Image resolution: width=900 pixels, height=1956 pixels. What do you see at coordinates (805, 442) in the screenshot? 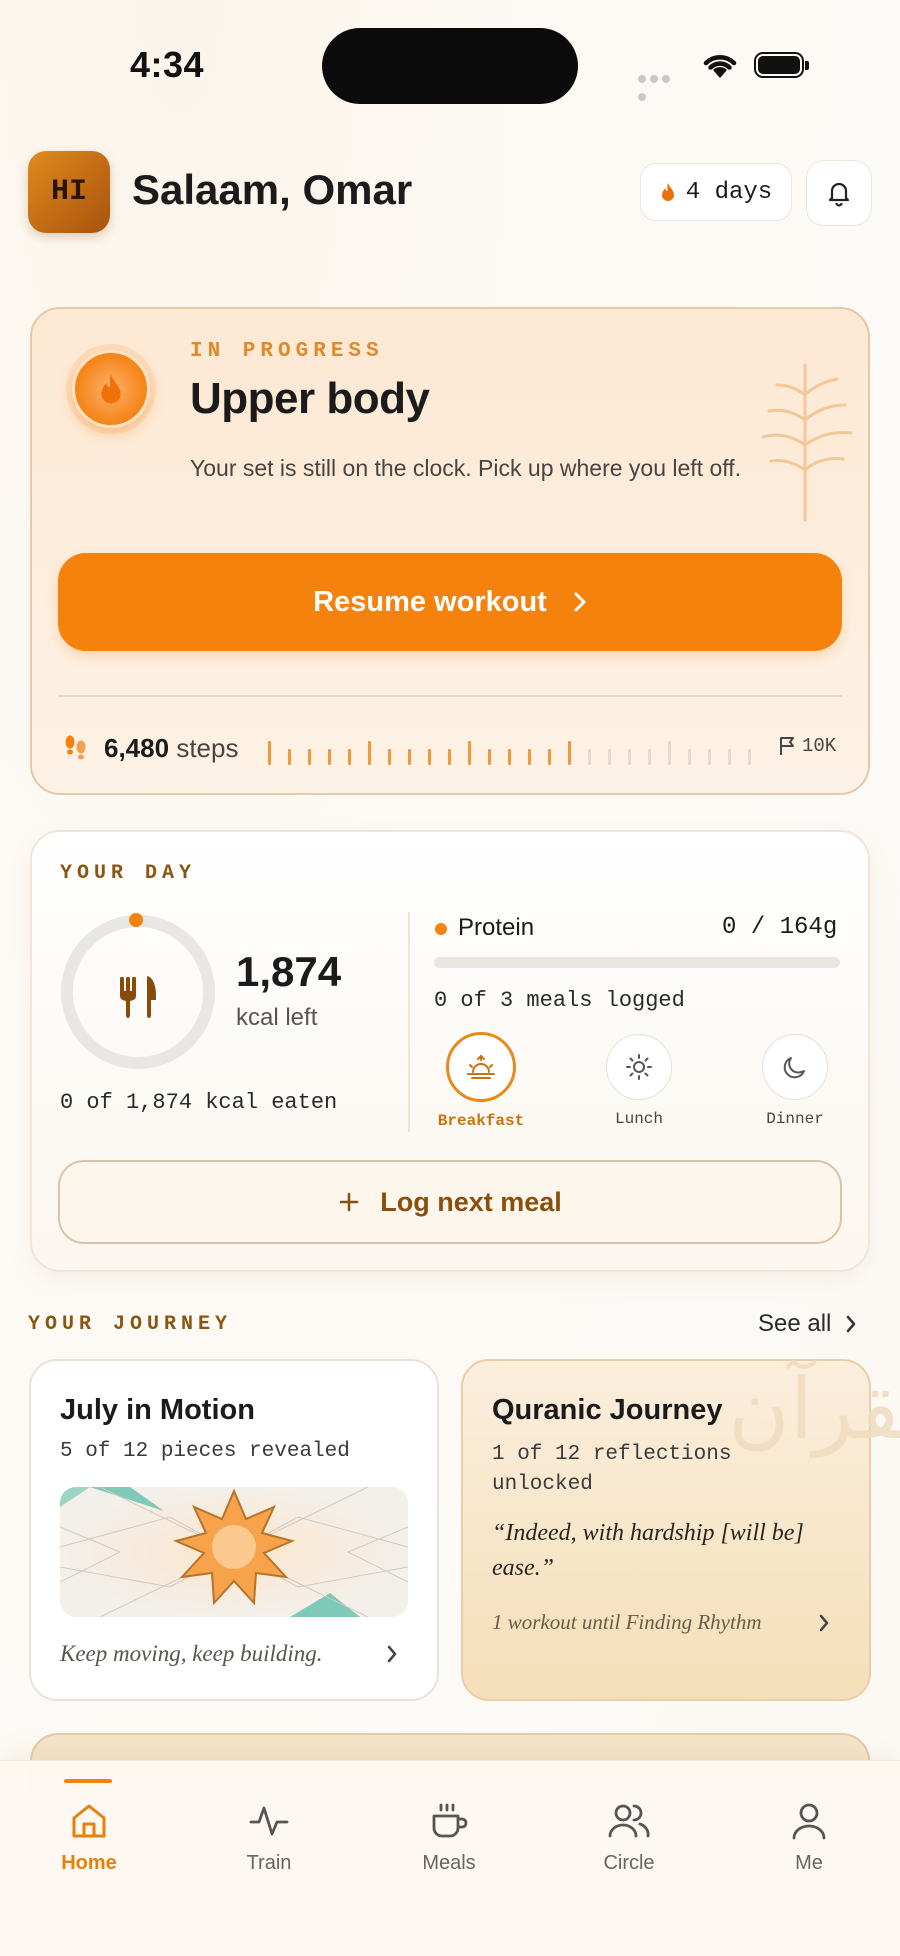
I see `wheat-decoration-icon` at bounding box center [805, 442].